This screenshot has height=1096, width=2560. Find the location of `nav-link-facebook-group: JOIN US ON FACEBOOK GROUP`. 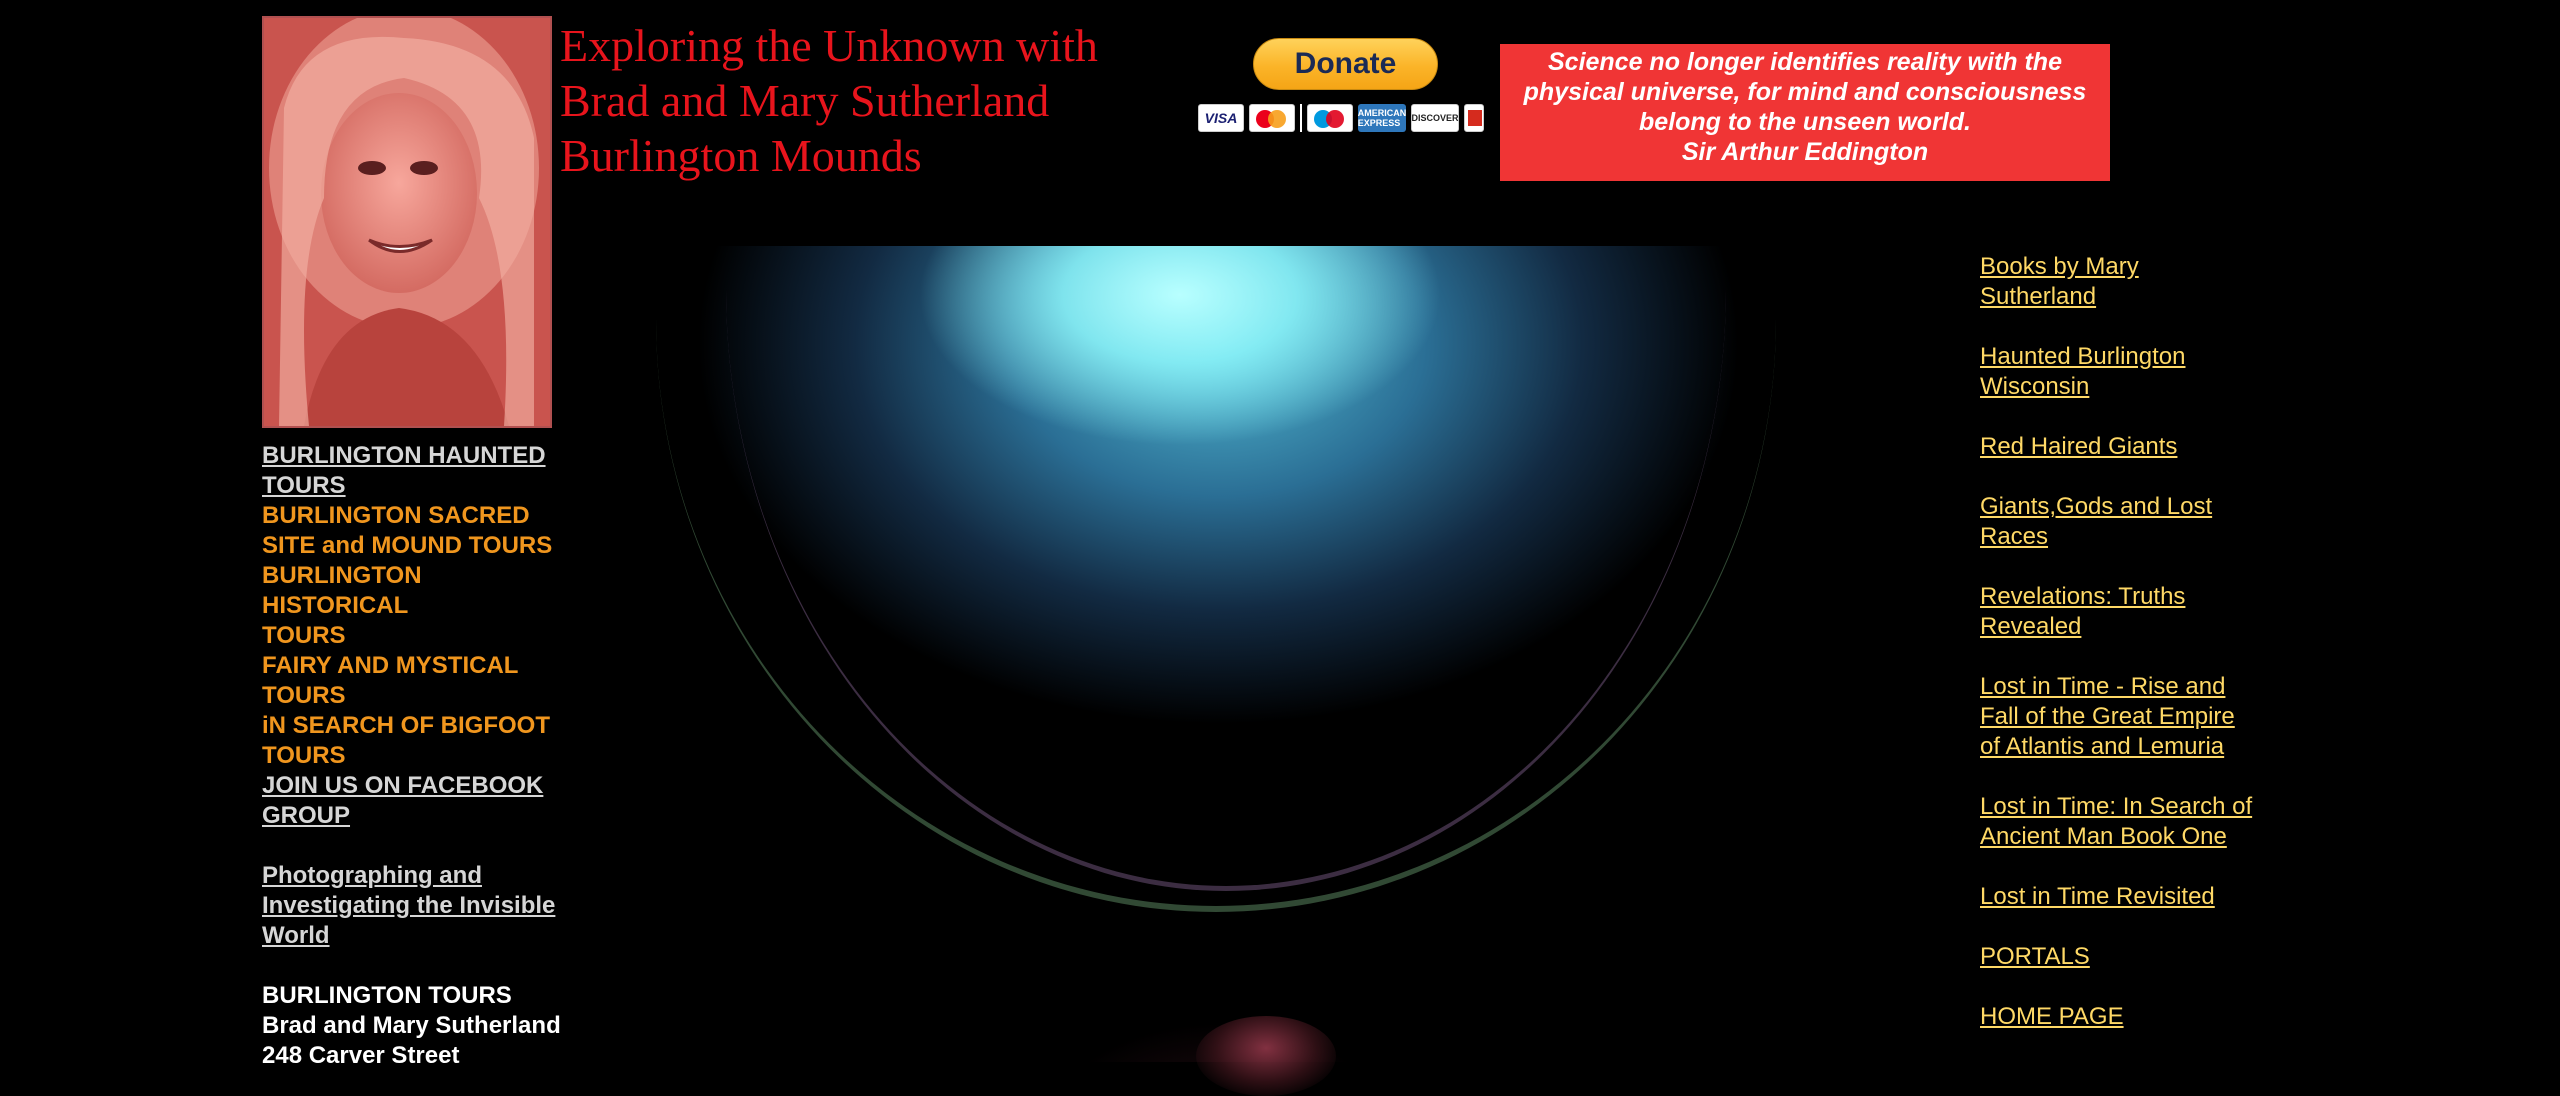

nav-link-facebook-group: JOIN US ON FACEBOOK GROUP is located at coordinates (412, 801).